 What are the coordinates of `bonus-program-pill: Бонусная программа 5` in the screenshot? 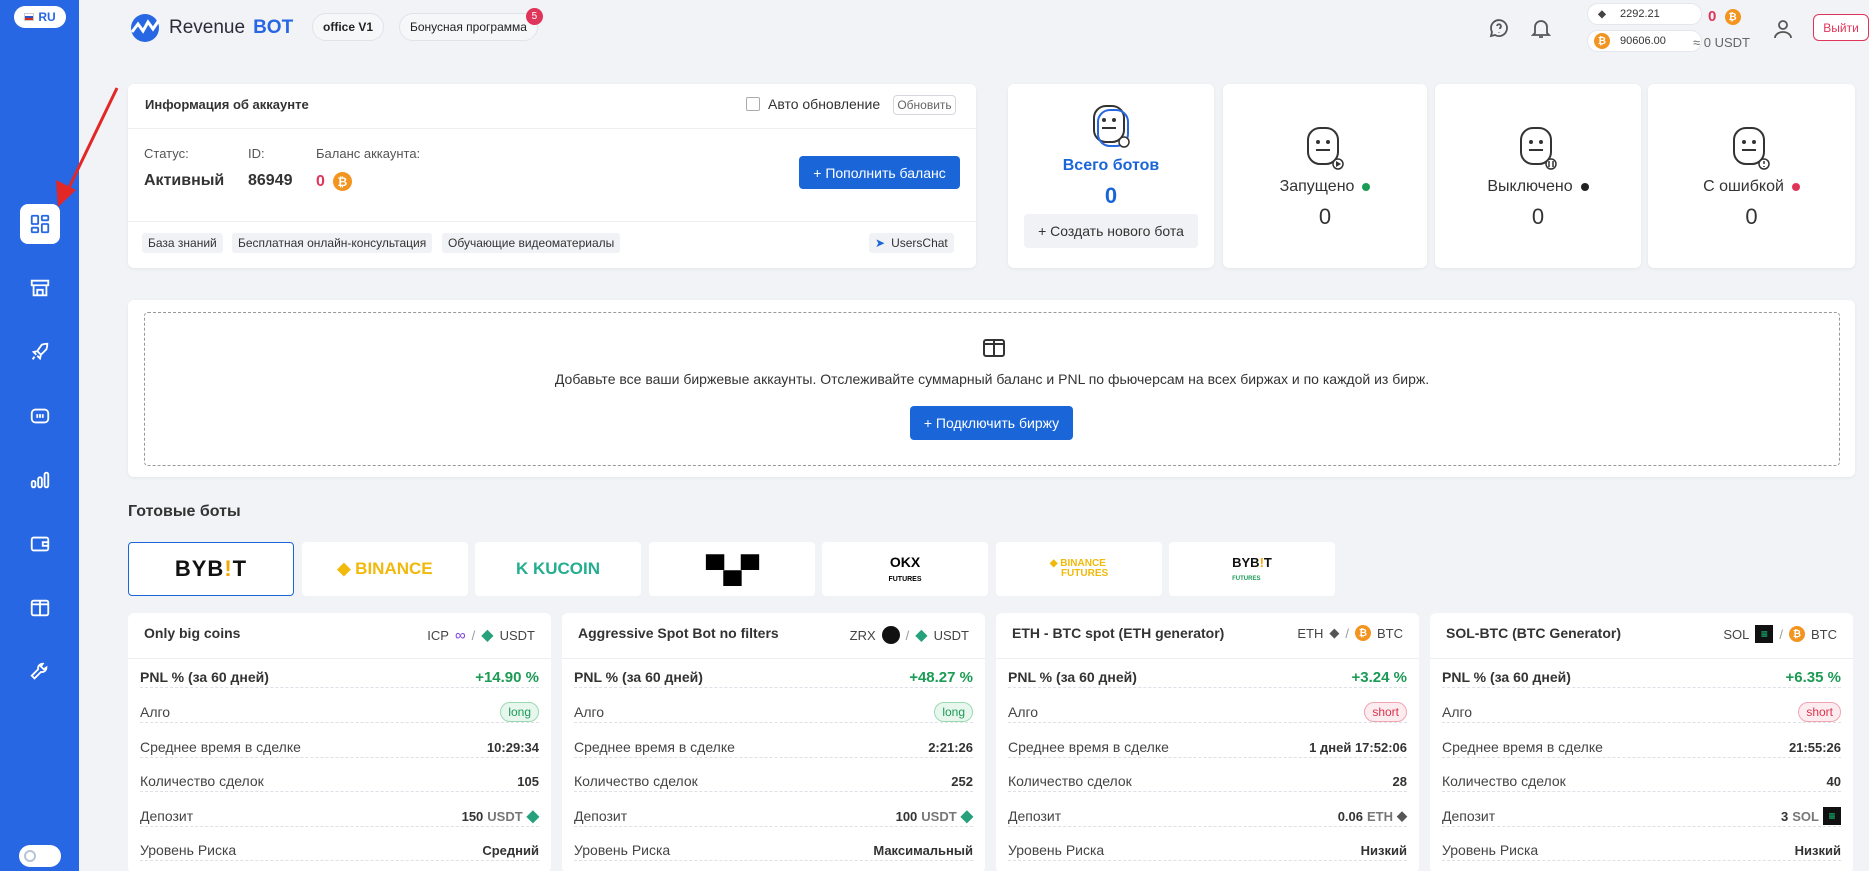 It's located at (471, 24).